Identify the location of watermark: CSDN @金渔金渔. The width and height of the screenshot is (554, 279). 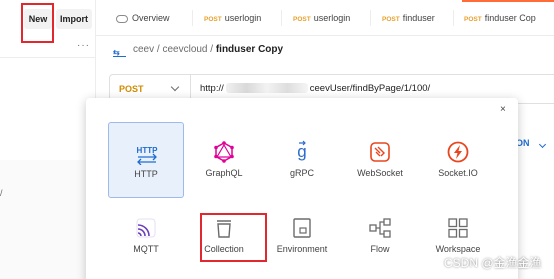
(493, 263).